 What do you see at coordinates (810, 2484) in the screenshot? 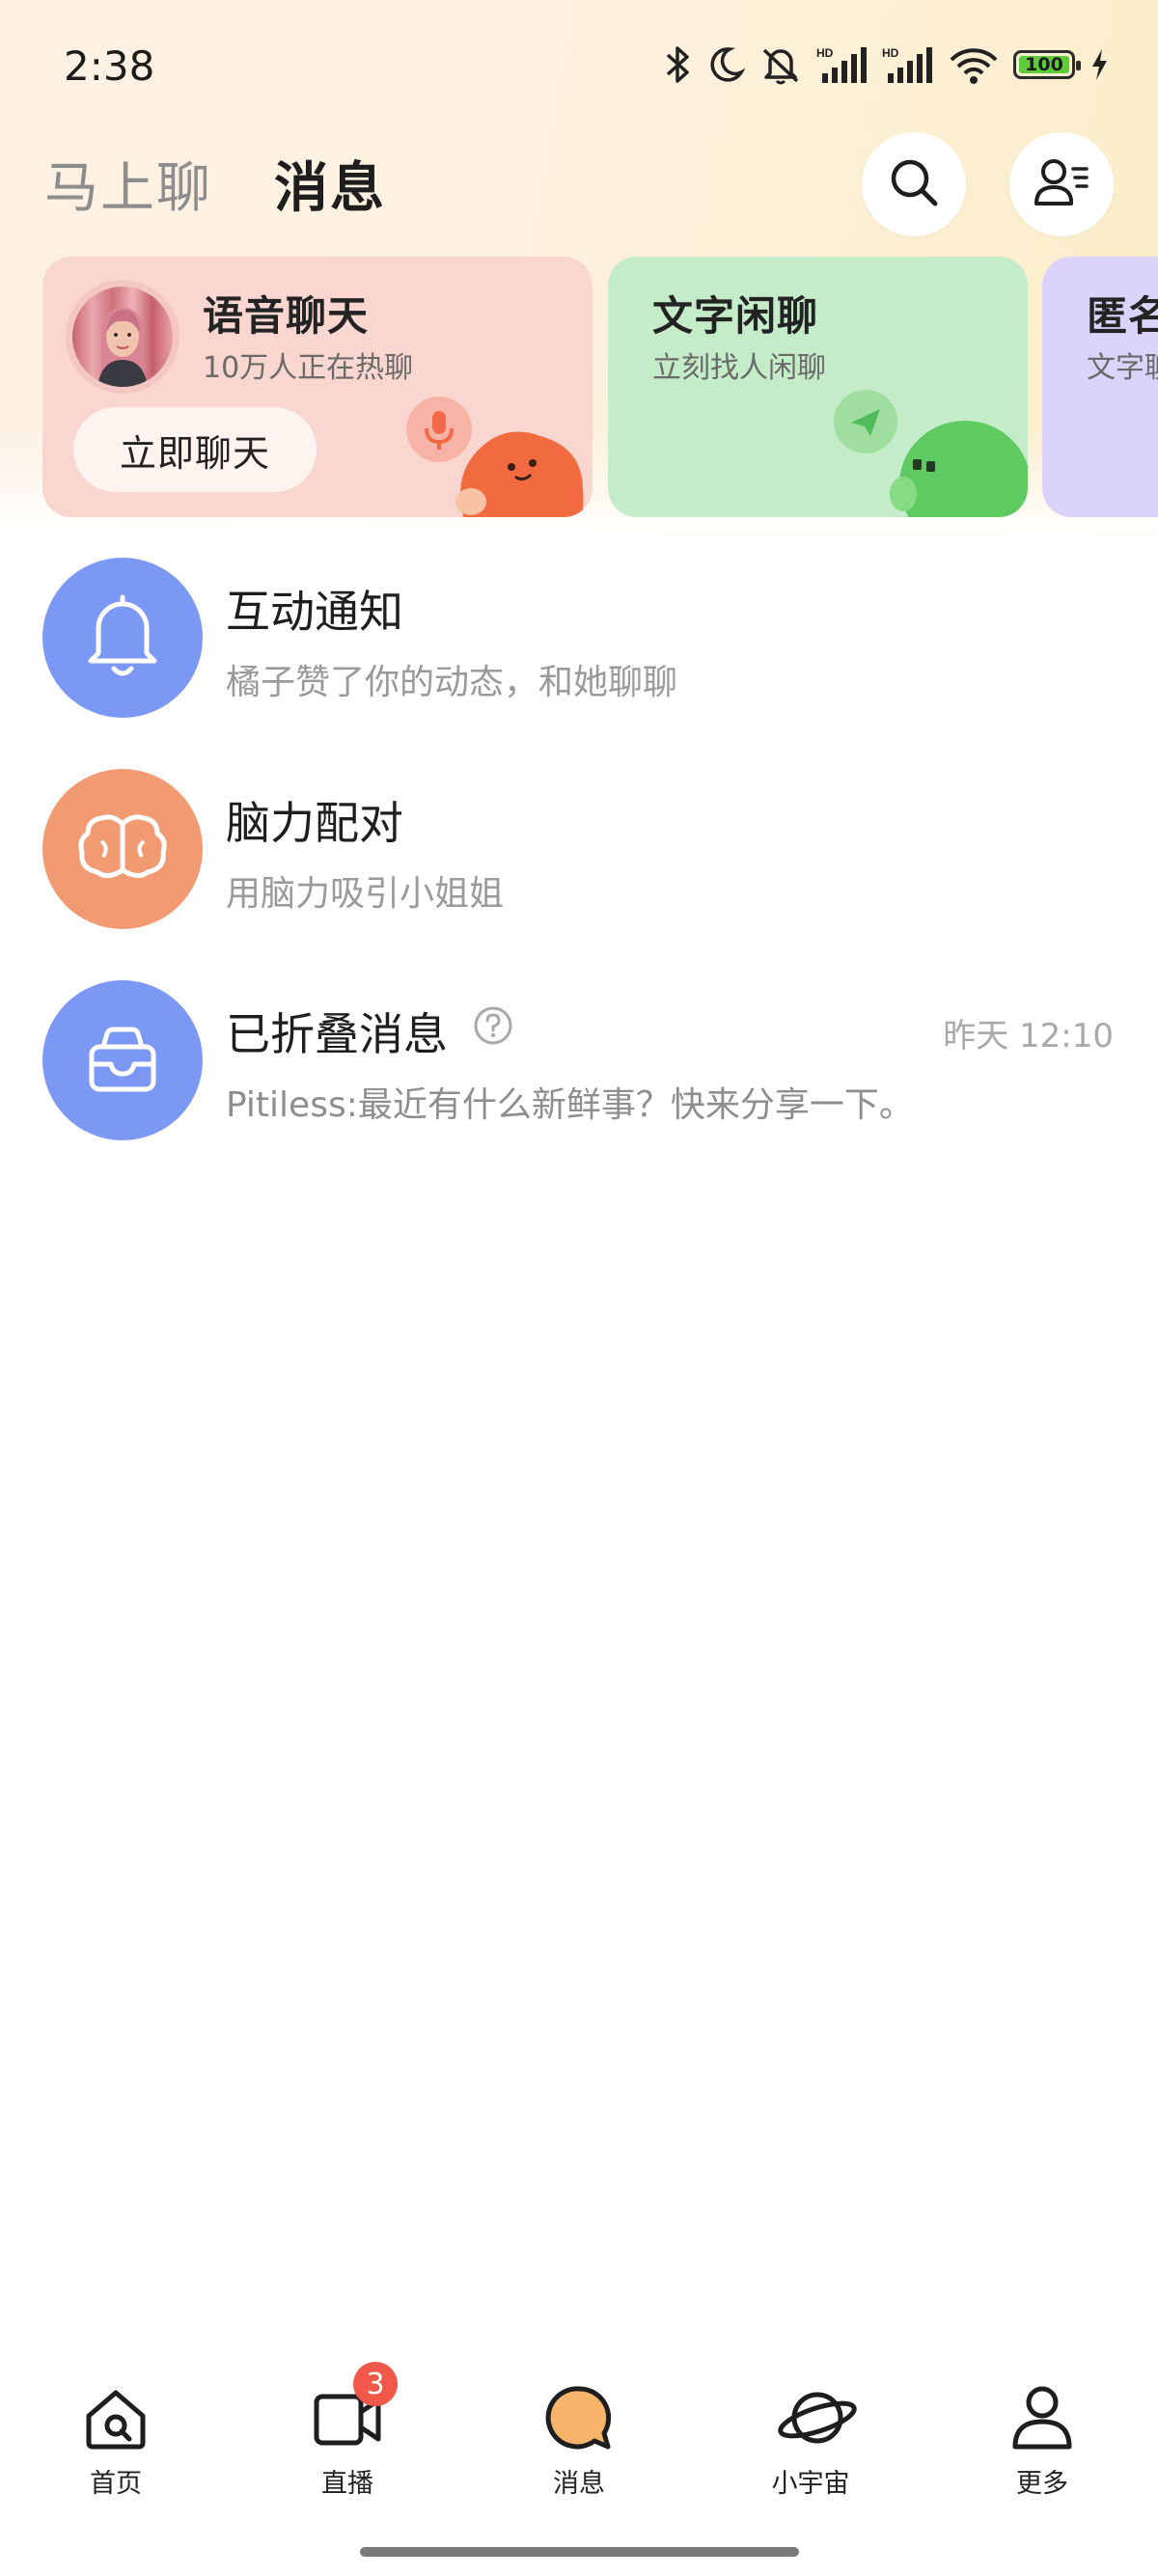
I see `nav-label: 小宇宙` at bounding box center [810, 2484].